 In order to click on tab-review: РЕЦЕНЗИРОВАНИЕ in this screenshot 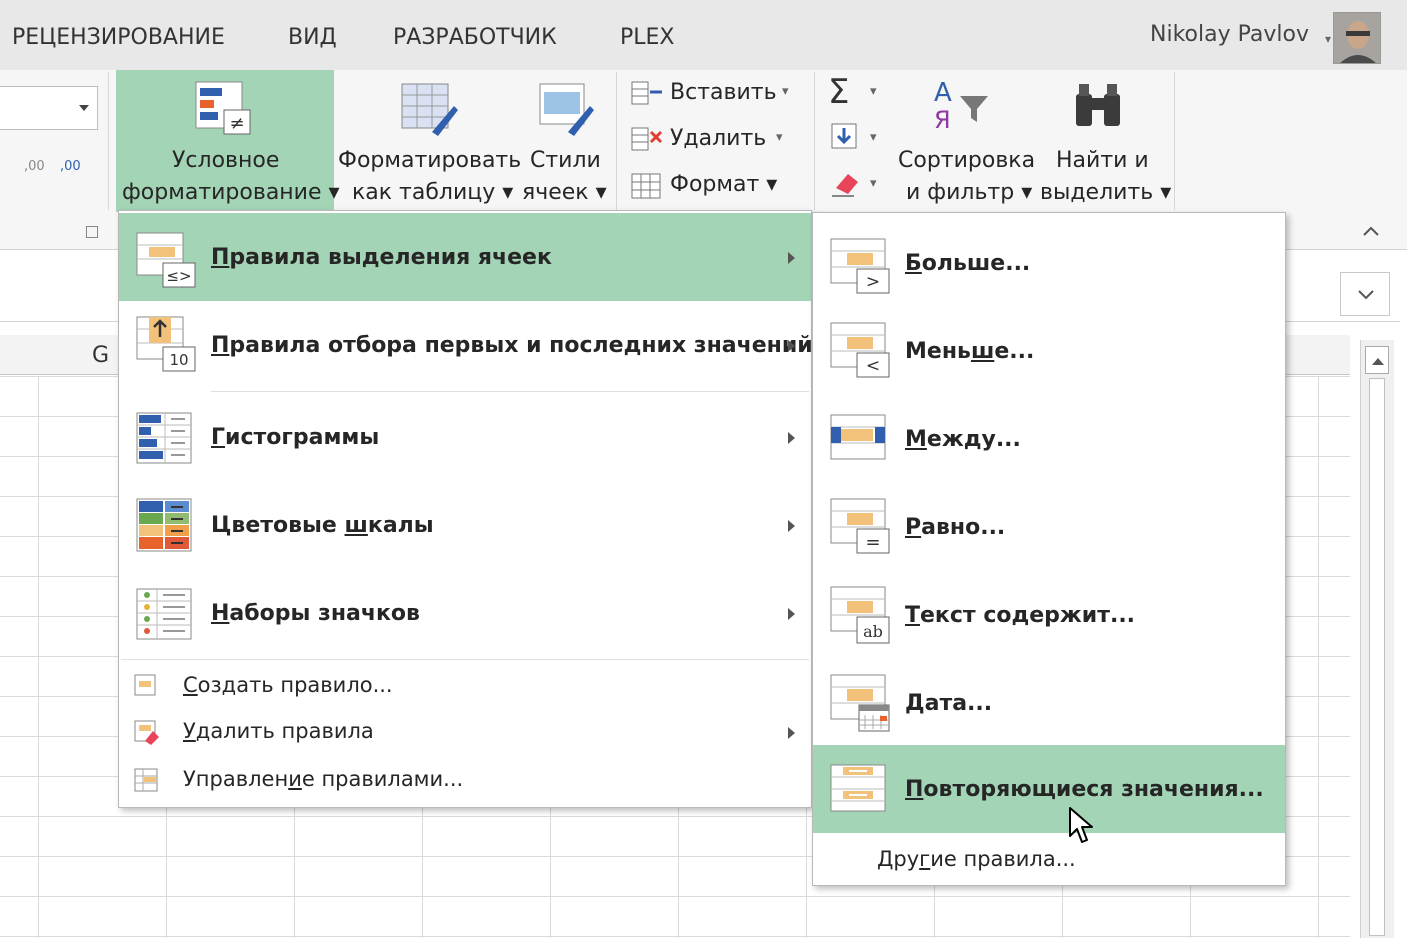, I will do `click(118, 37)`.